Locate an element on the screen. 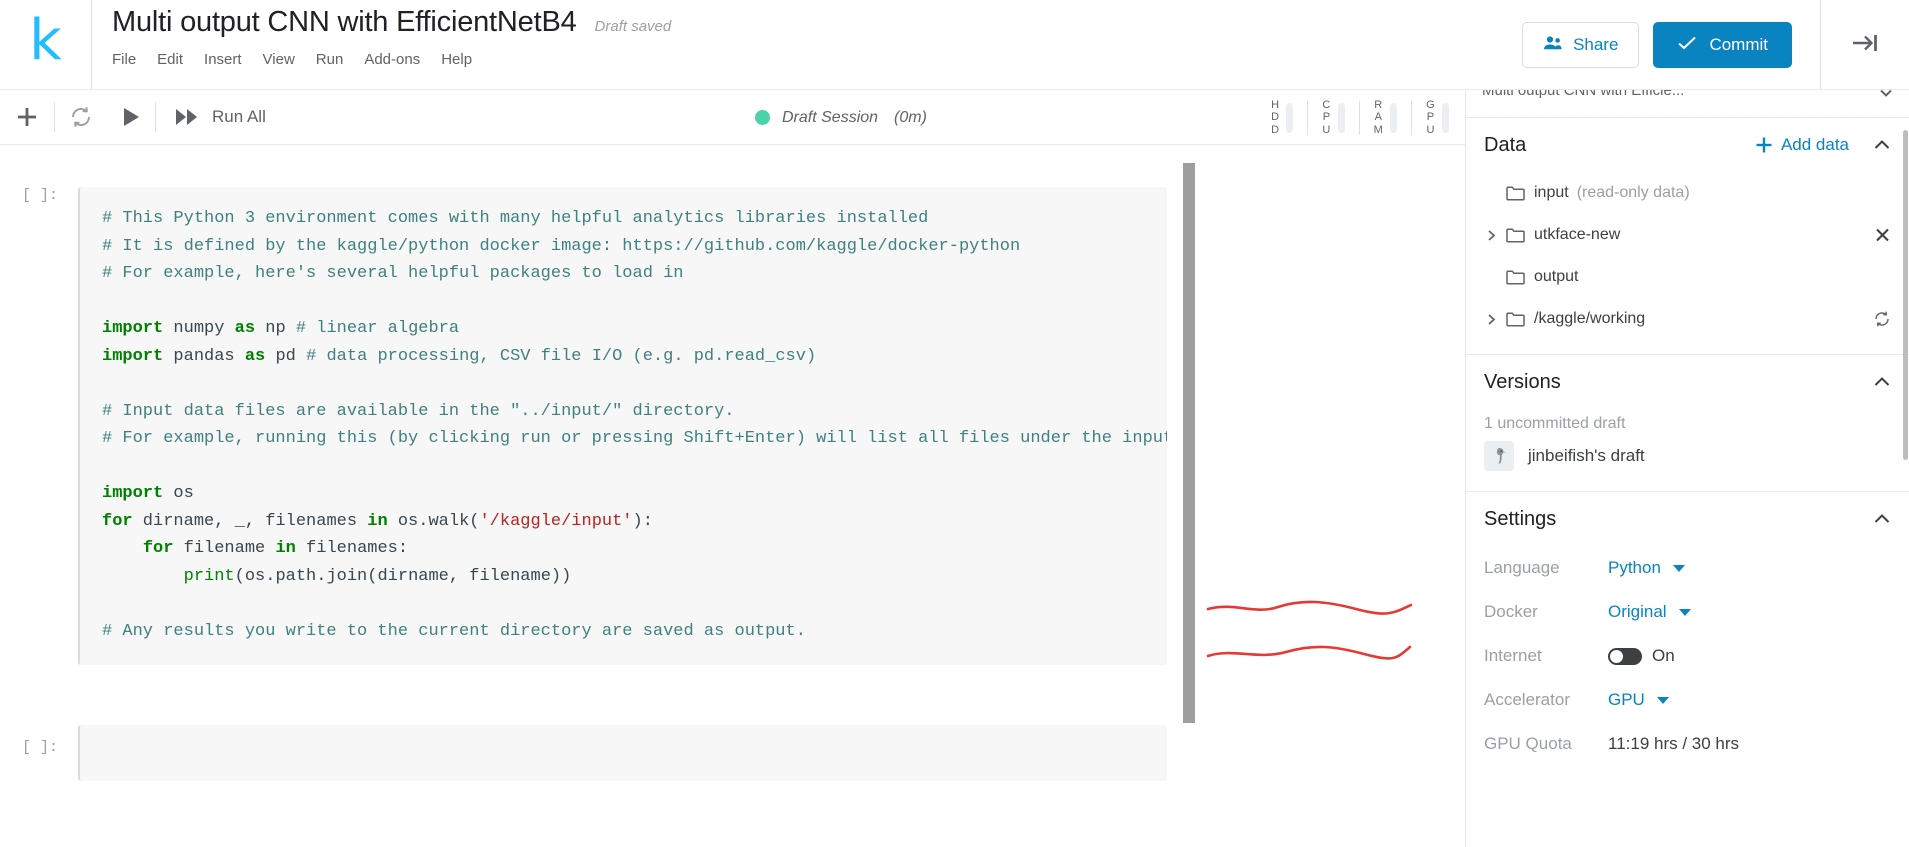  versions-section-title: Versions is located at coordinates (1522, 381).